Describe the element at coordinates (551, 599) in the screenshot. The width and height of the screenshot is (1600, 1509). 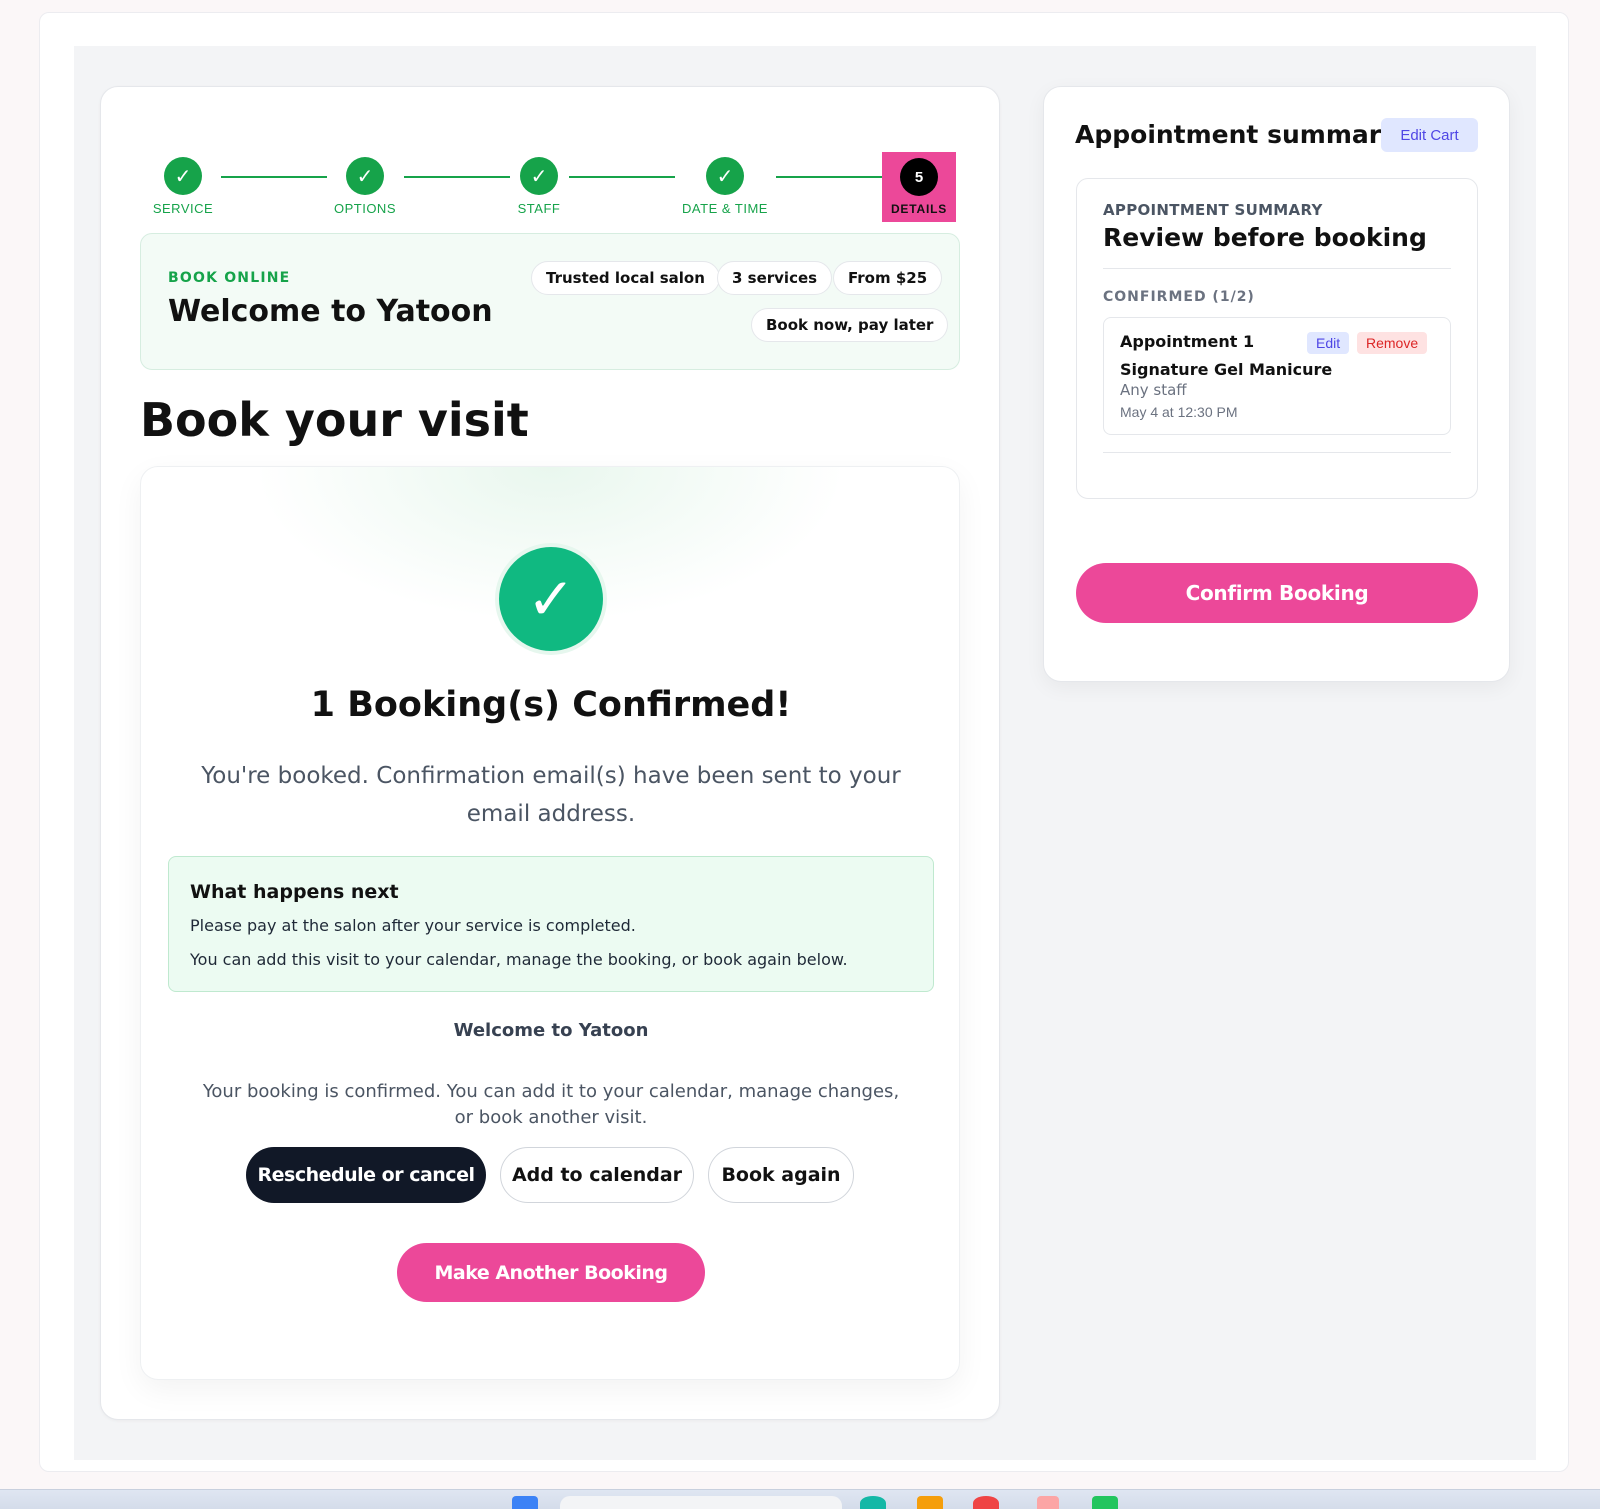
I see `check-circle-icon: ✓` at that location.